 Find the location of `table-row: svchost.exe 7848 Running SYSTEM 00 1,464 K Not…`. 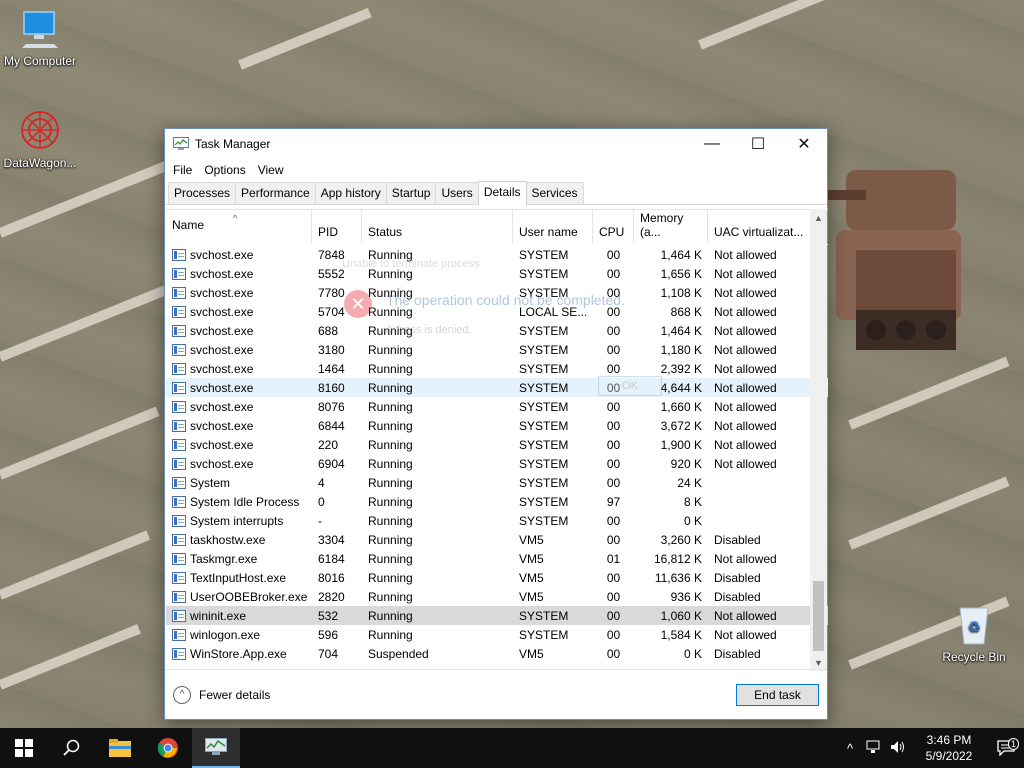

table-row: svchost.exe 7848 Running SYSTEM 00 1,464 K Not… is located at coordinates (497, 254).